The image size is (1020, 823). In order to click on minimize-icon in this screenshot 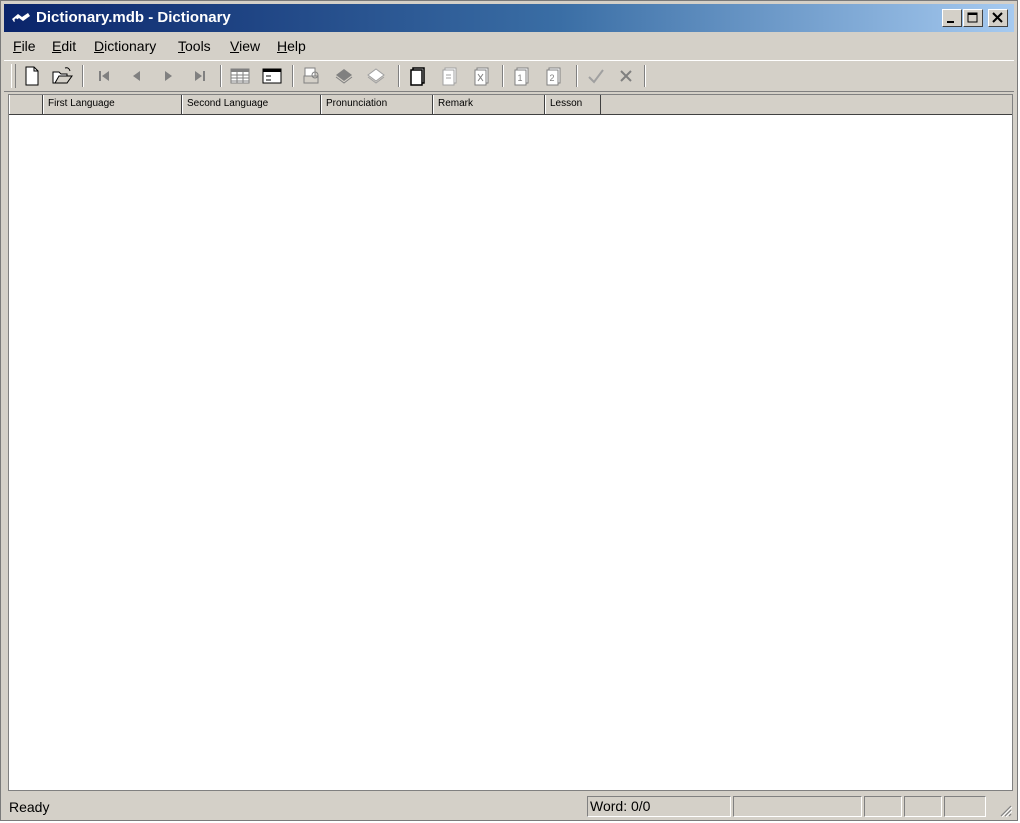, I will do `click(950, 22)`.